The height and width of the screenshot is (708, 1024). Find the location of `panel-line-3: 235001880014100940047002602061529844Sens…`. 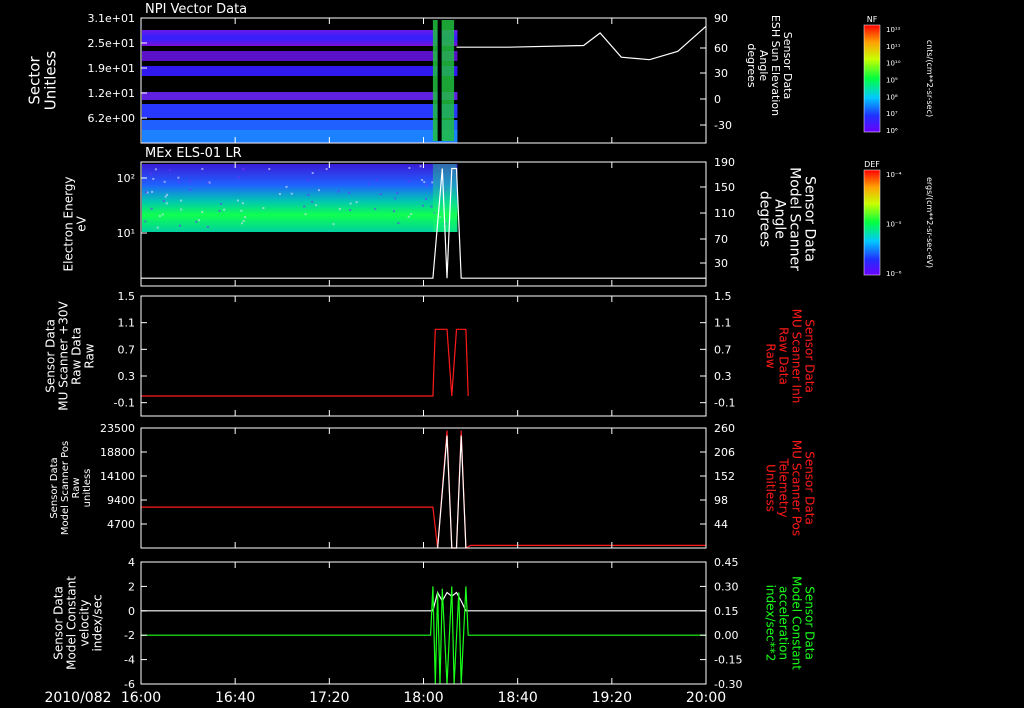

panel-line-3: 235001880014100940047002602061529844Sens… is located at coordinates (432, 485).